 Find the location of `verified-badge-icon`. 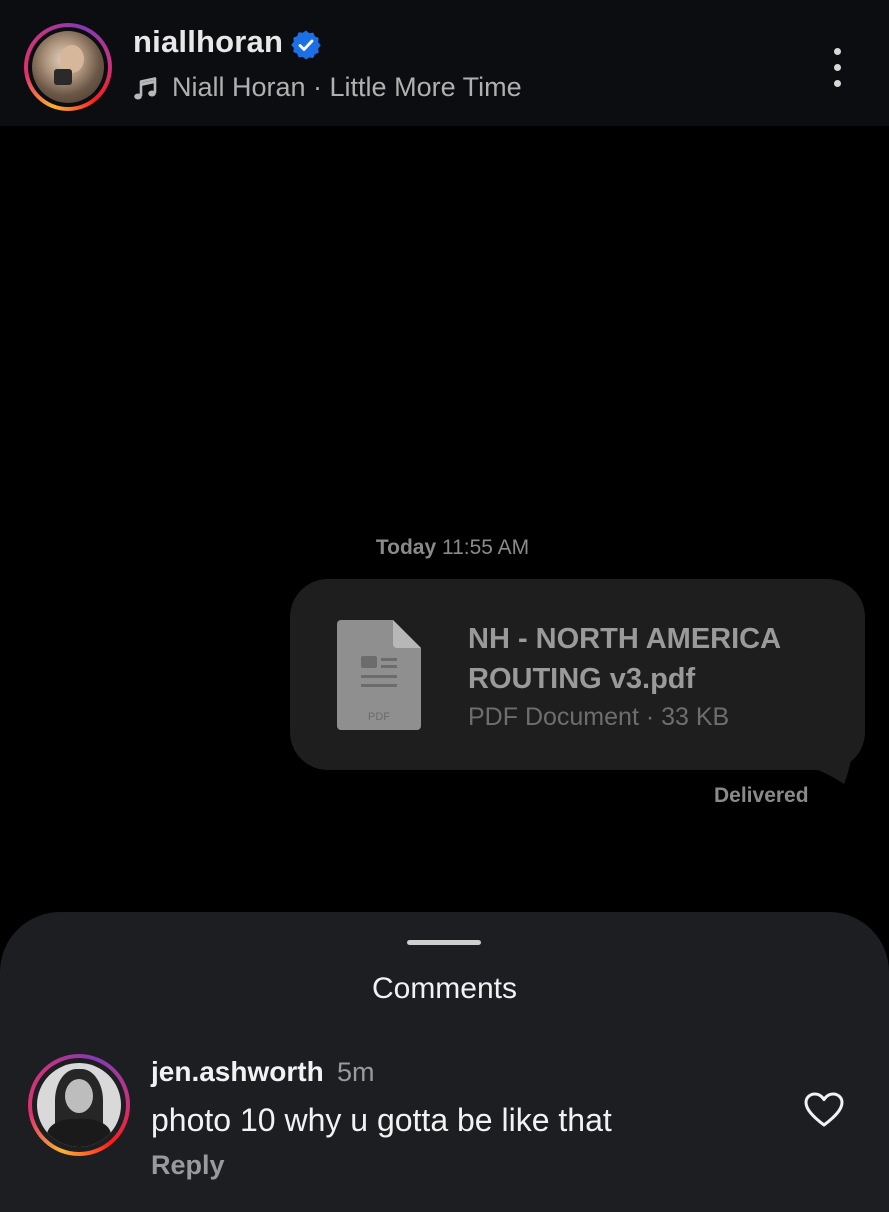

verified-badge-icon is located at coordinates (306, 45).